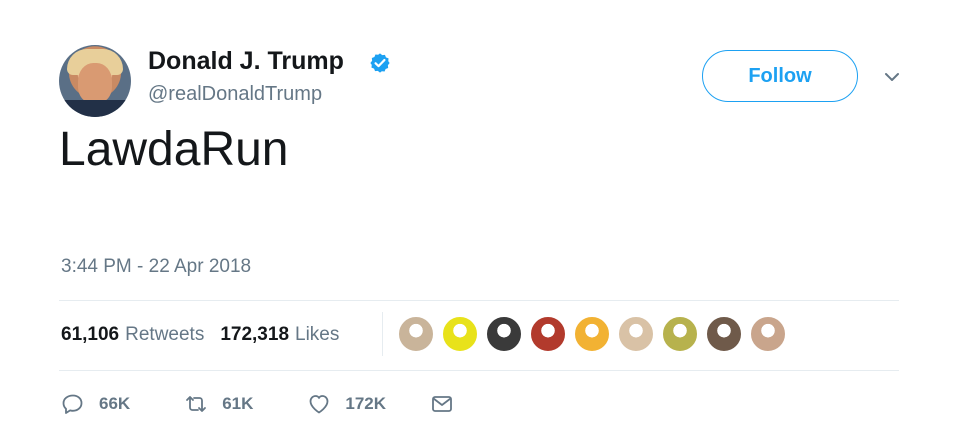  I want to click on author-handle: @realDonaldTrump, so click(235, 94).